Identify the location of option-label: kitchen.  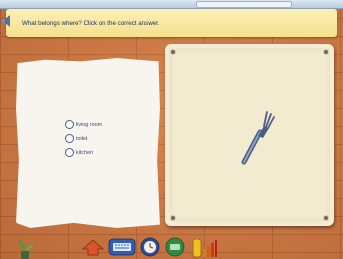
(85, 152).